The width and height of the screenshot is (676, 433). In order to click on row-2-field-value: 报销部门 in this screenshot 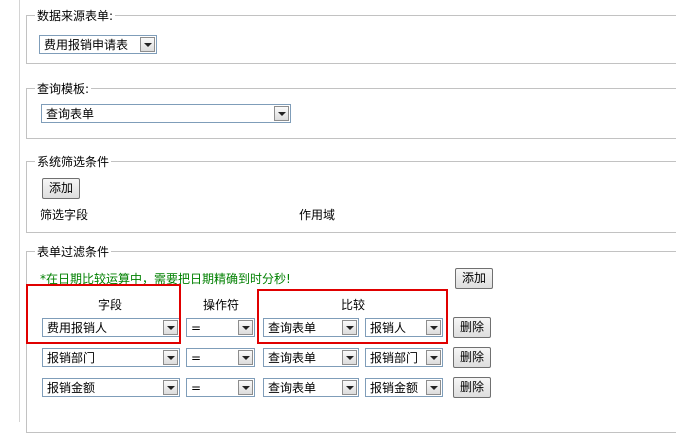, I will do `click(71, 358)`.